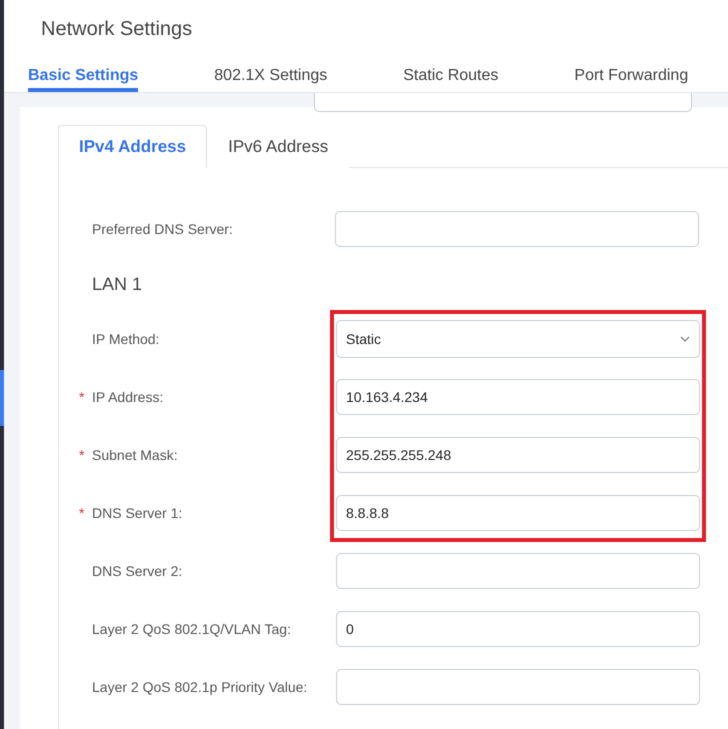  I want to click on field-label: Layer 2 QoS 802.1Q/VLAN Tag:, so click(191, 629).